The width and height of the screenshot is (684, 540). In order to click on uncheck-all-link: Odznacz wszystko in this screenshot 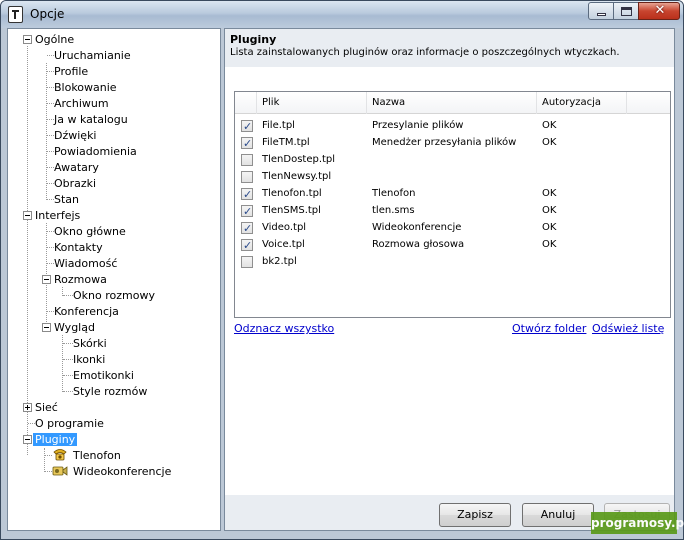, I will do `click(284, 328)`.